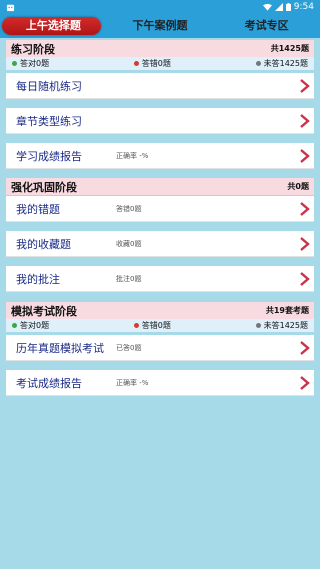  I want to click on row-label: 章节类型练习, so click(49, 121).